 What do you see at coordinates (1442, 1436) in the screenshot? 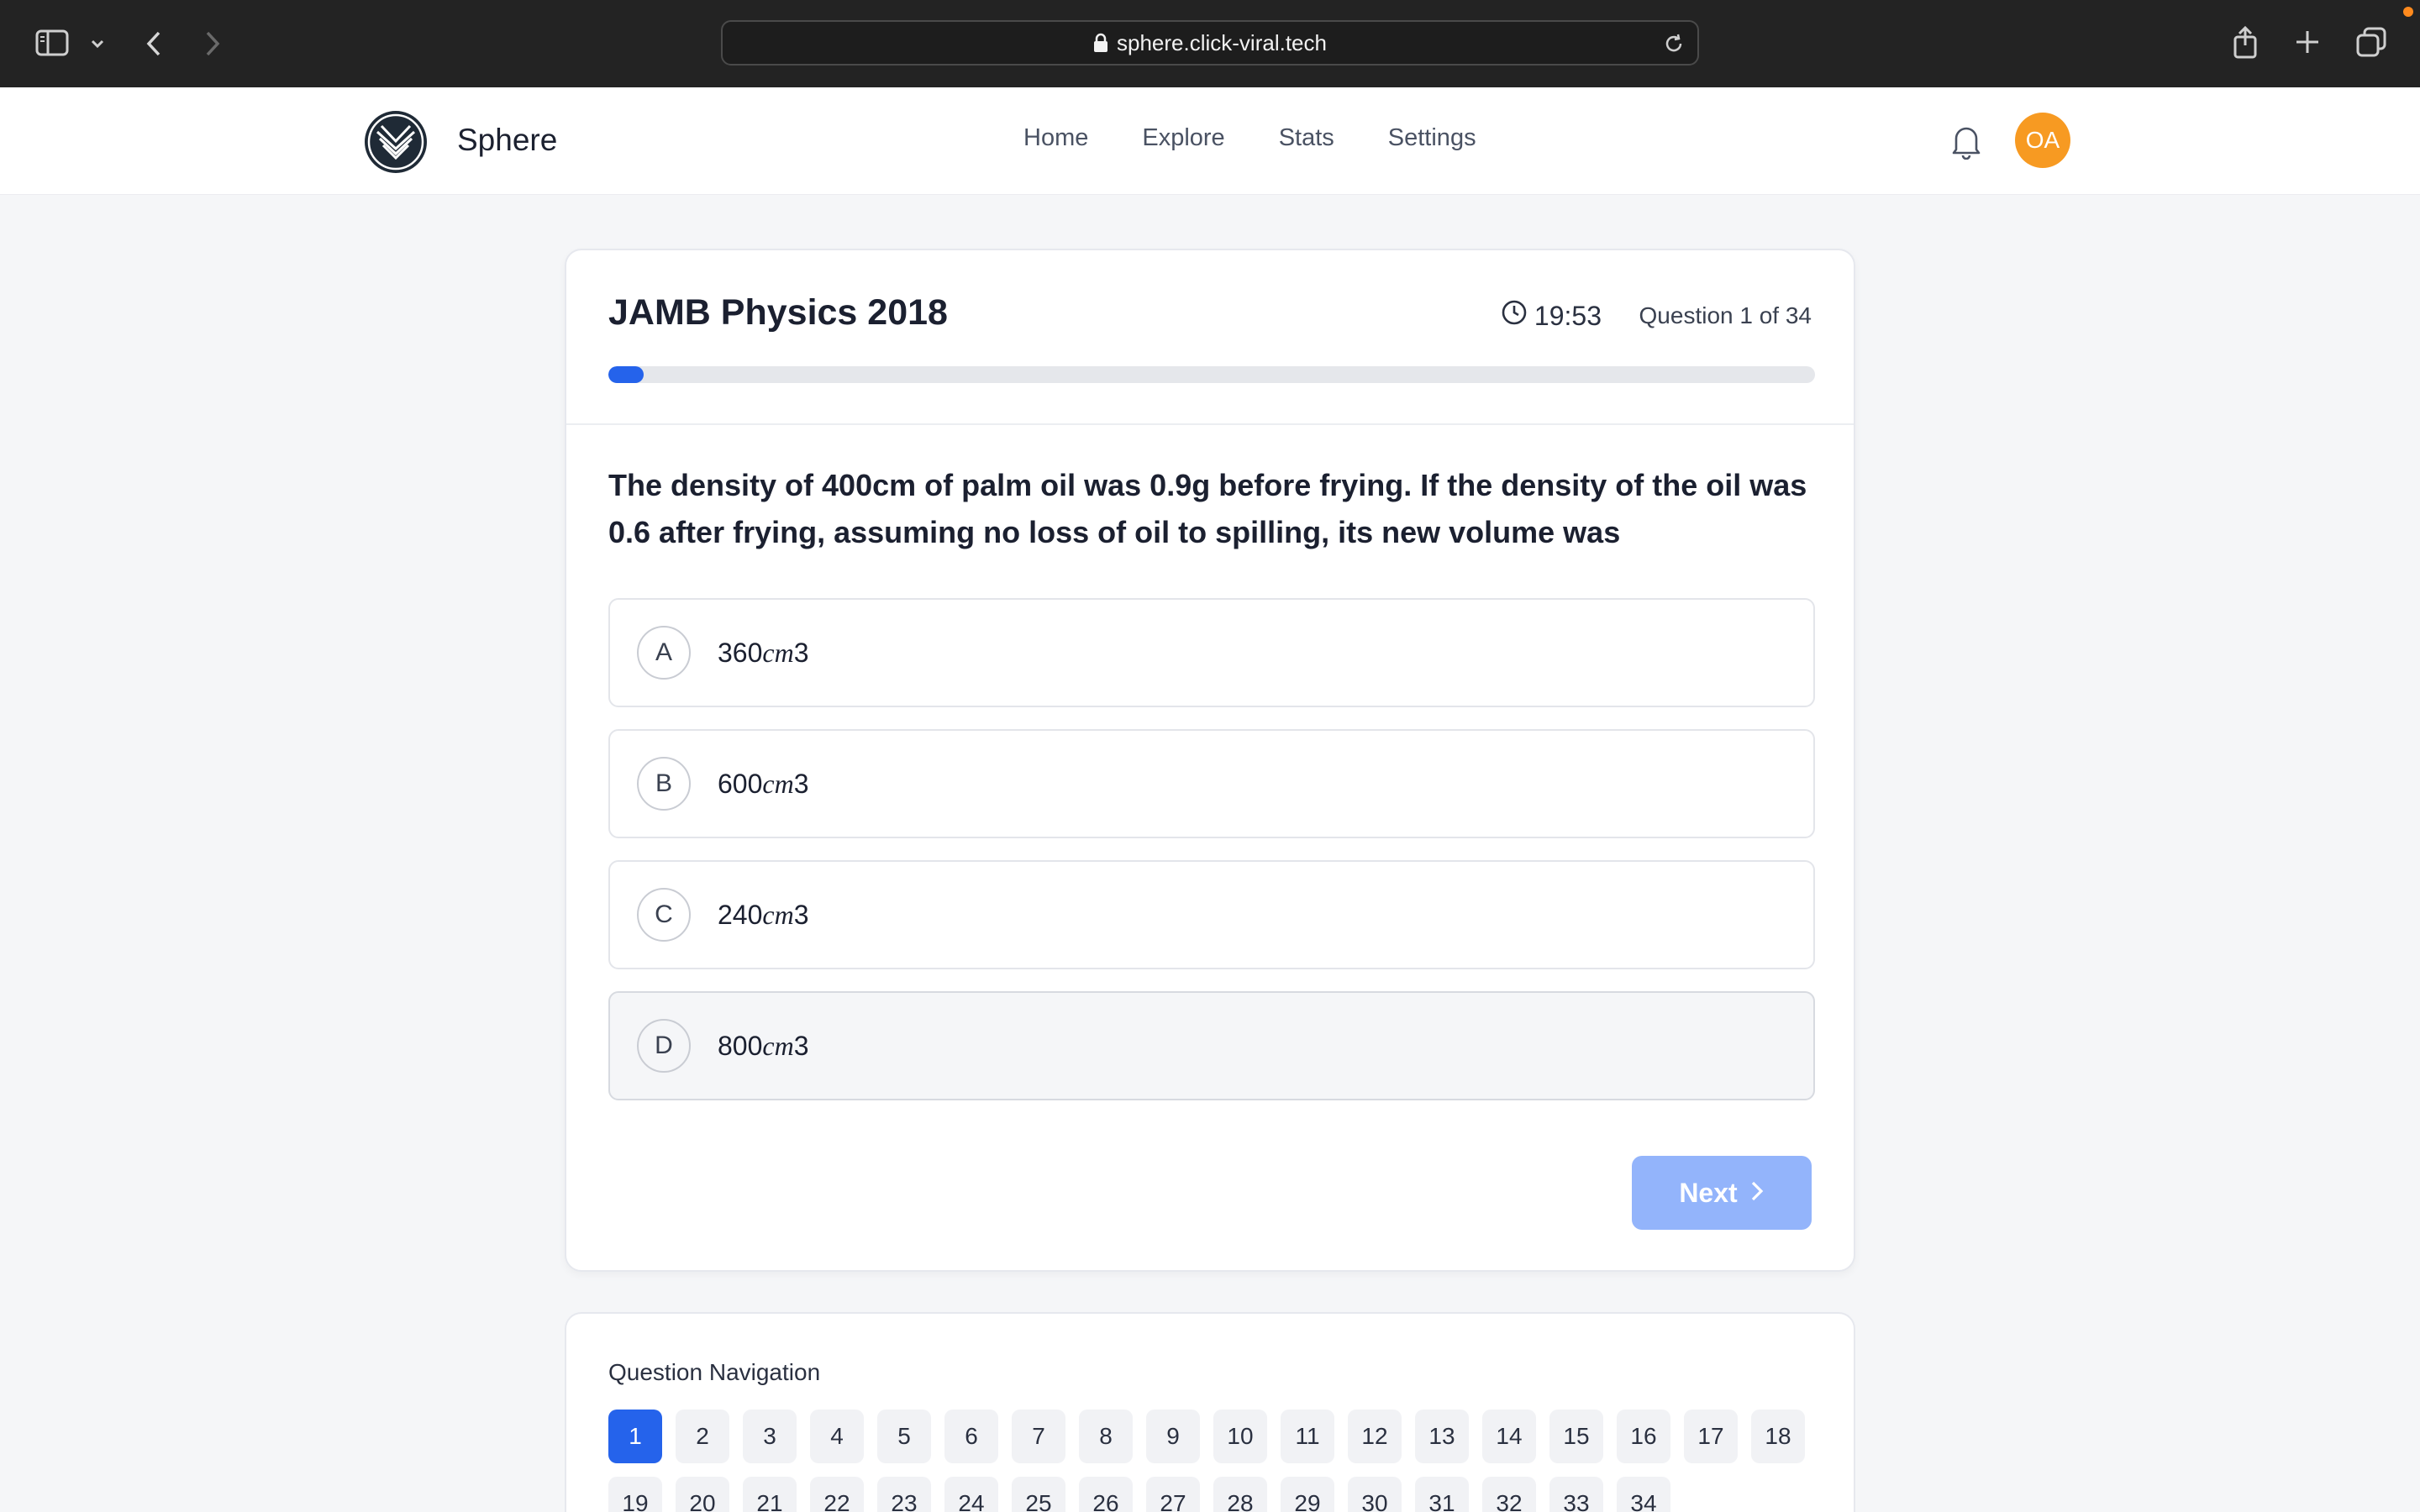
I see `question-nav-button: 13` at bounding box center [1442, 1436].